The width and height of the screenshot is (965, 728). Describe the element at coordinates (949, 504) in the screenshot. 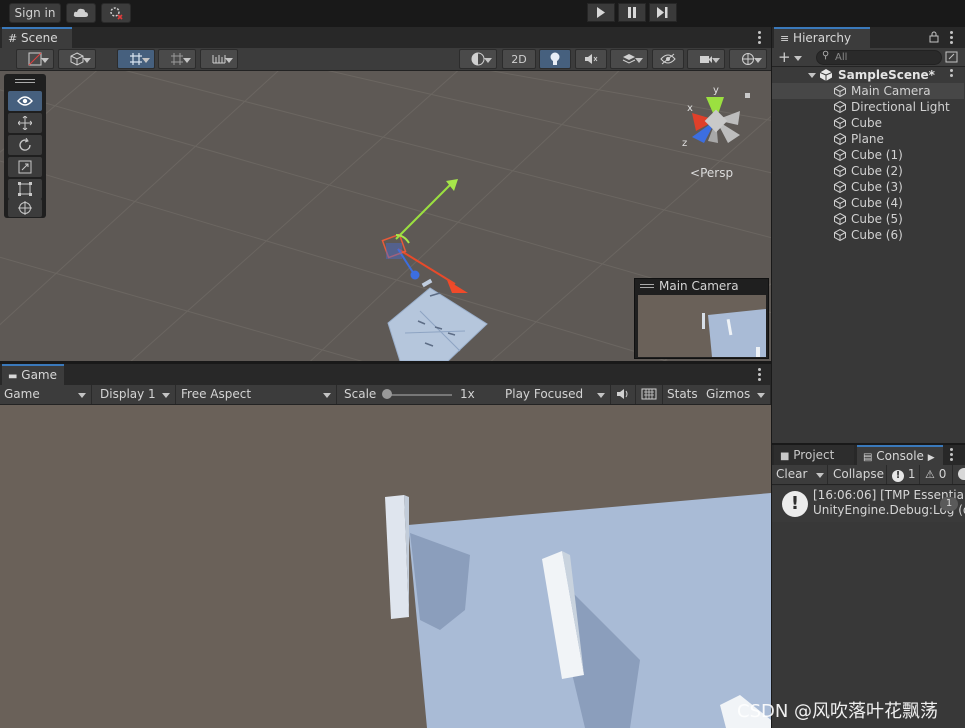

I see `log-count-badge: 1` at that location.